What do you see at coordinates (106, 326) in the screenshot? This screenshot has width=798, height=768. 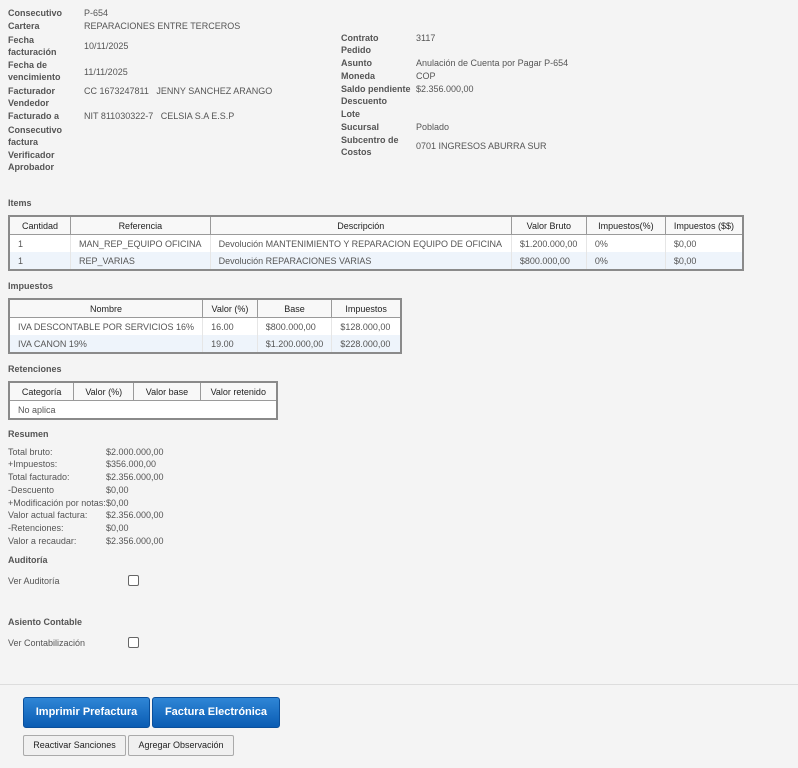 I see `cell-nombre: IVA DESCONTABLE POR SERVICIOS 16%` at bounding box center [106, 326].